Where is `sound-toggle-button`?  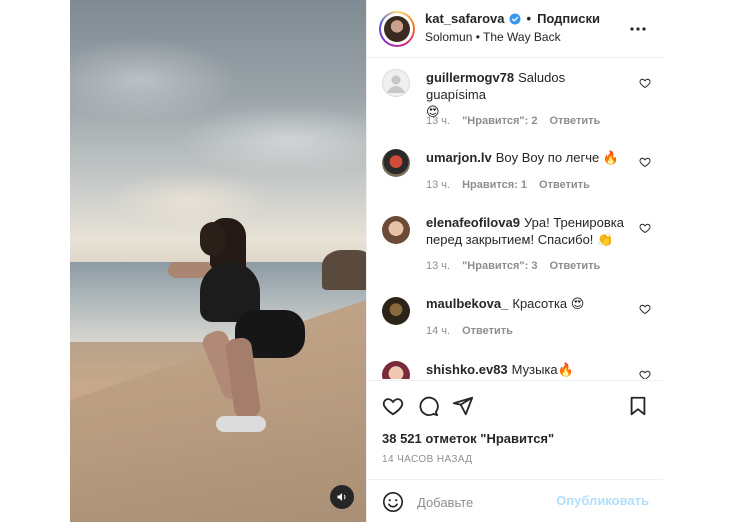
sound-toggle-button is located at coordinates (342, 497).